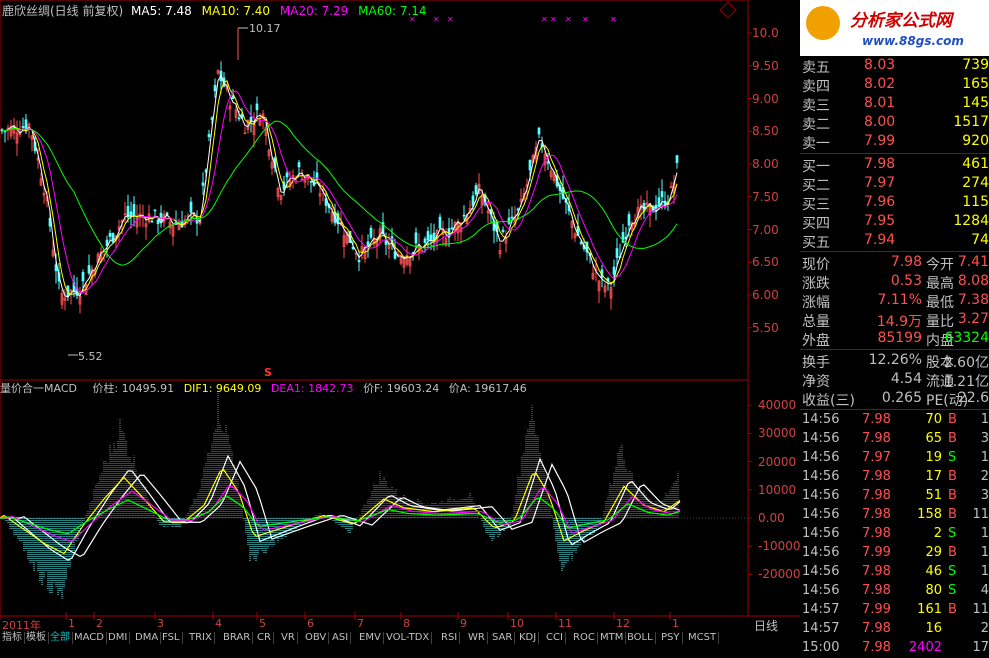 The width and height of the screenshot is (989, 658). Describe the element at coordinates (640, 638) in the screenshot. I see `tab-22: BOLL` at that location.